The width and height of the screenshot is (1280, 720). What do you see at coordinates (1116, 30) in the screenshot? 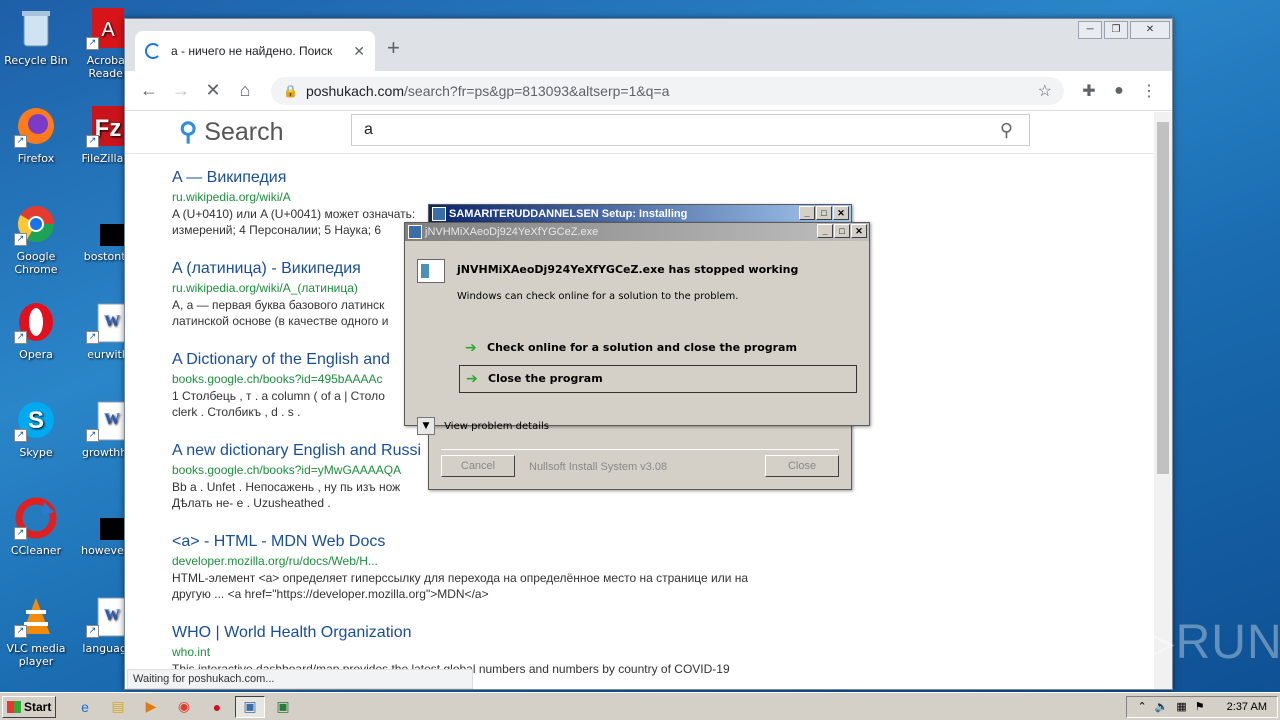
I see `maximize-button: ❐` at bounding box center [1116, 30].